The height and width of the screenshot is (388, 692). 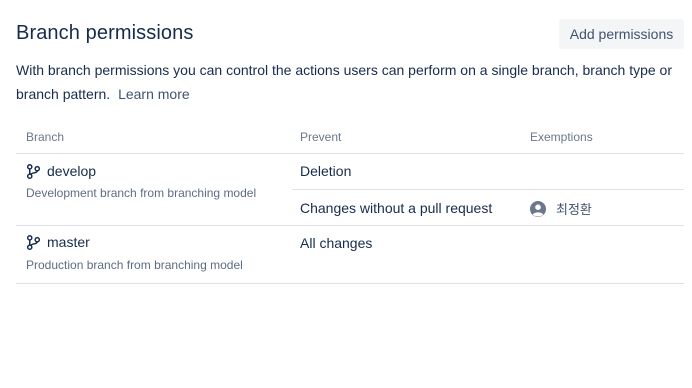 What do you see at coordinates (621, 34) in the screenshot?
I see `add-permissions-button: Add permissions` at bounding box center [621, 34].